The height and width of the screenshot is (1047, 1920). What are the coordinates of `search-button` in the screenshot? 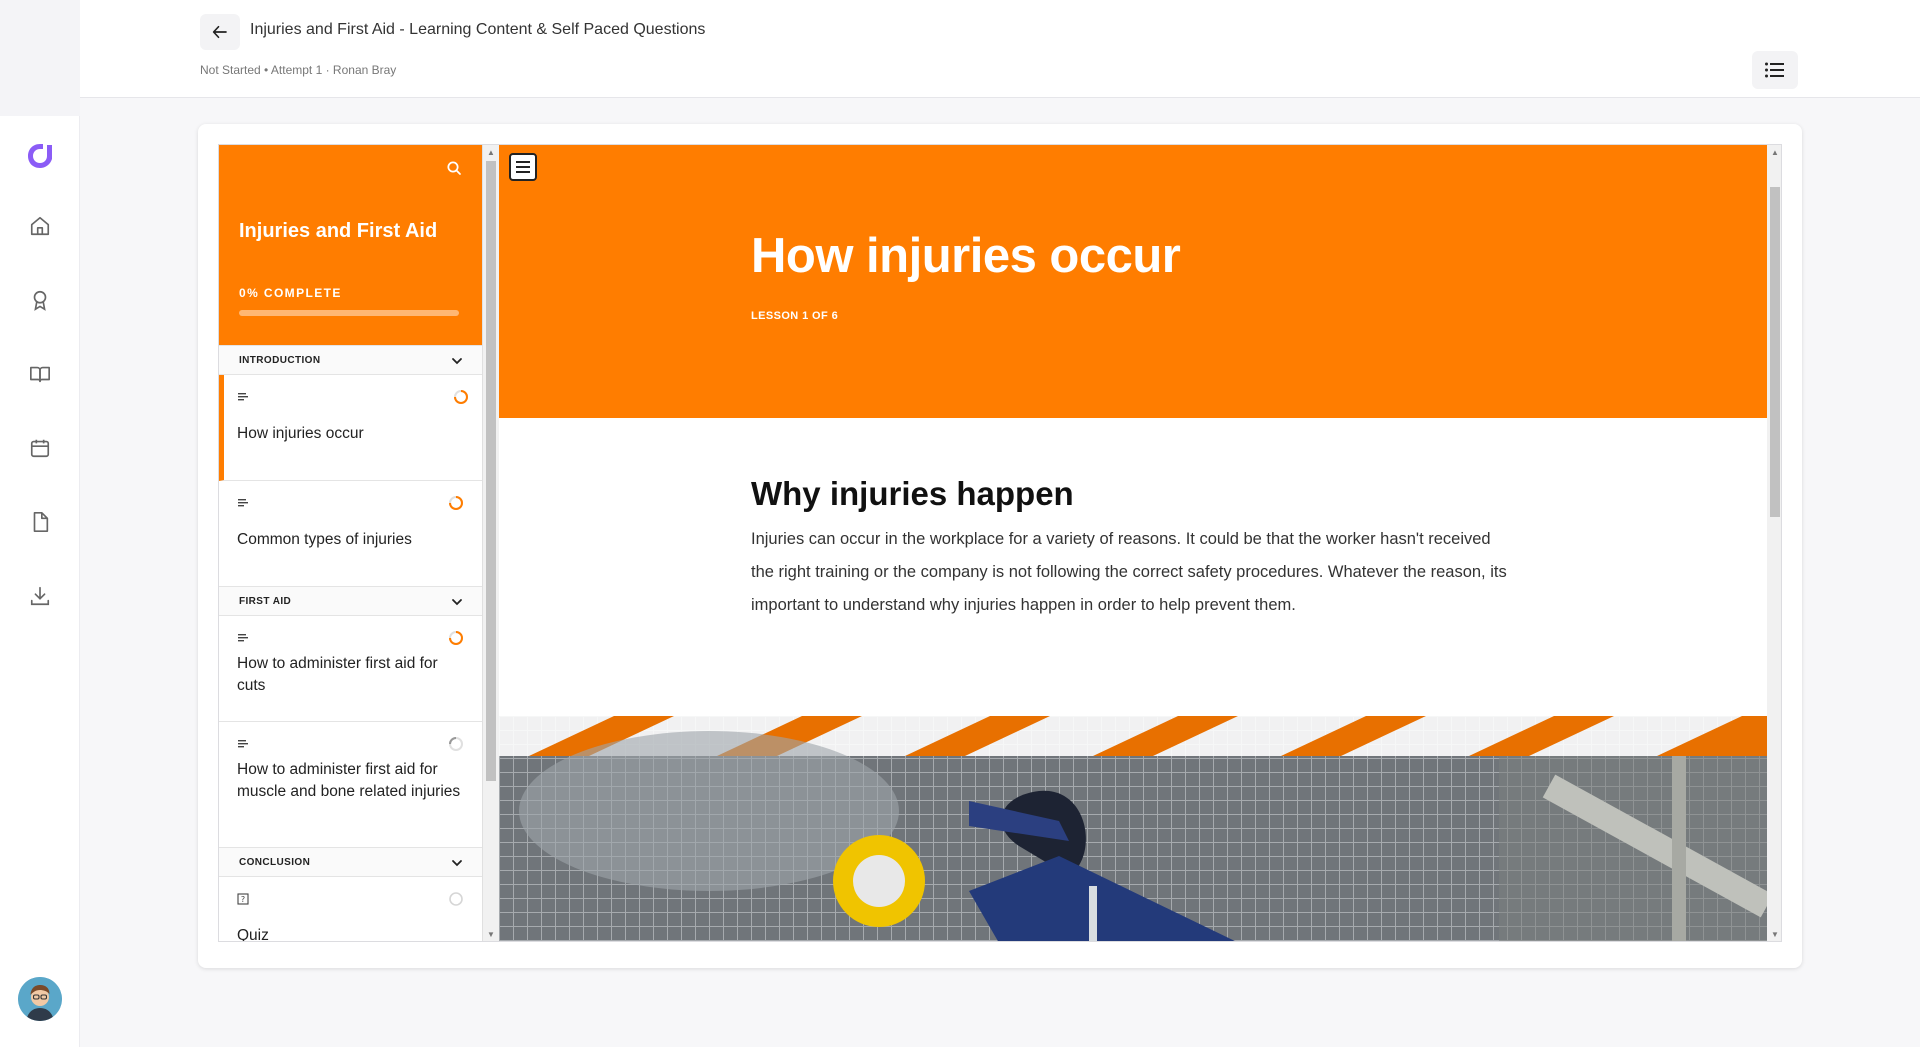 It's located at (454, 168).